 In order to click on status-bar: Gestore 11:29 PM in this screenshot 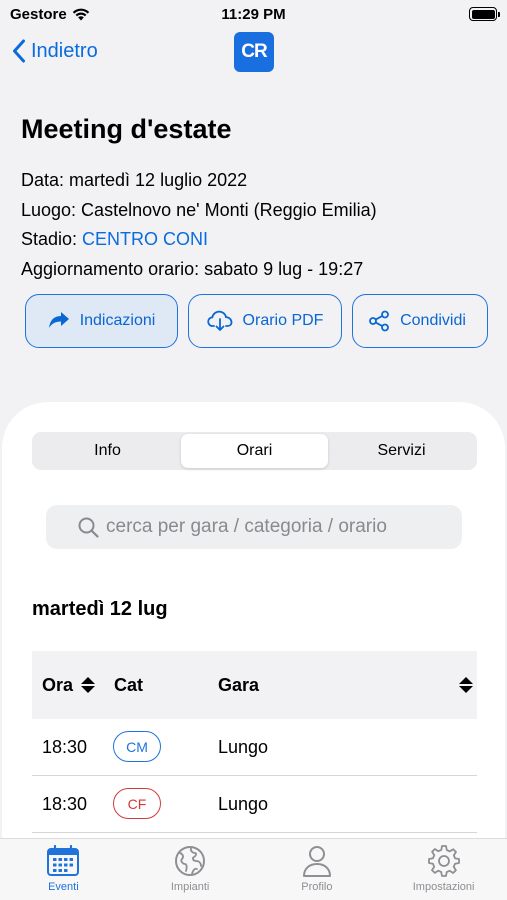, I will do `click(253, 14)`.